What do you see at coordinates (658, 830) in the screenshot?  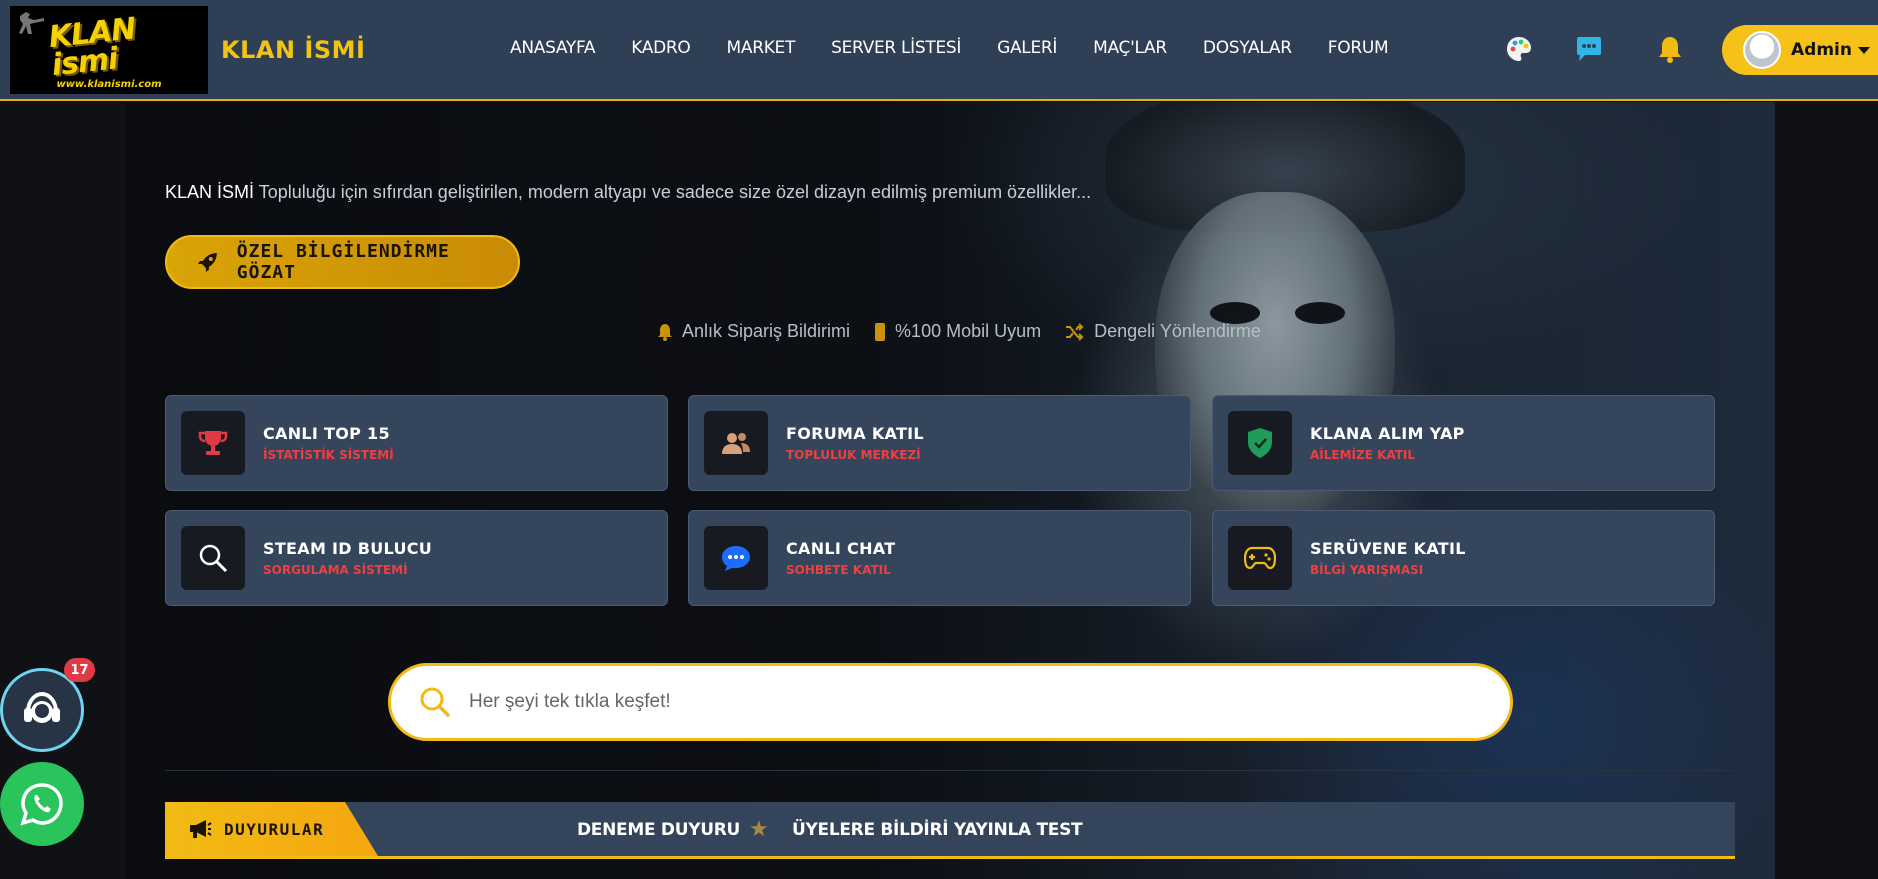 I see `announcement-item: DENEME DUYURU` at bounding box center [658, 830].